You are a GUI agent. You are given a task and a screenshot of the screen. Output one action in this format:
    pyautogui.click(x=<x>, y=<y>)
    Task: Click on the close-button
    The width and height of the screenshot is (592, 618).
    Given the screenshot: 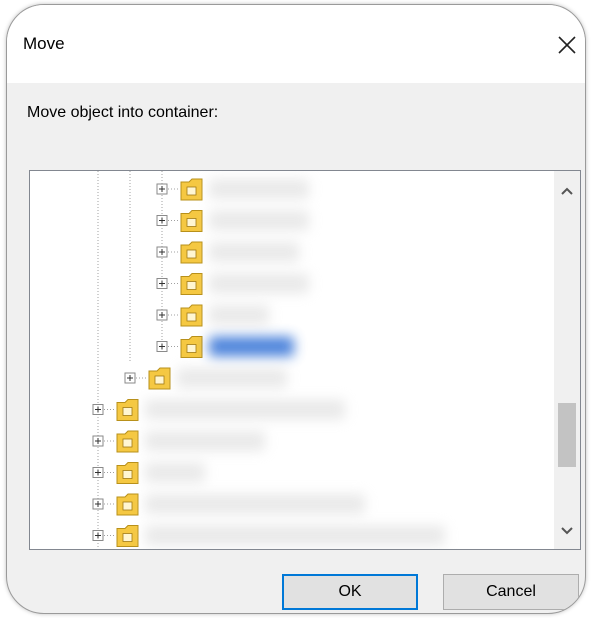 What is the action you would take?
    pyautogui.click(x=568, y=44)
    